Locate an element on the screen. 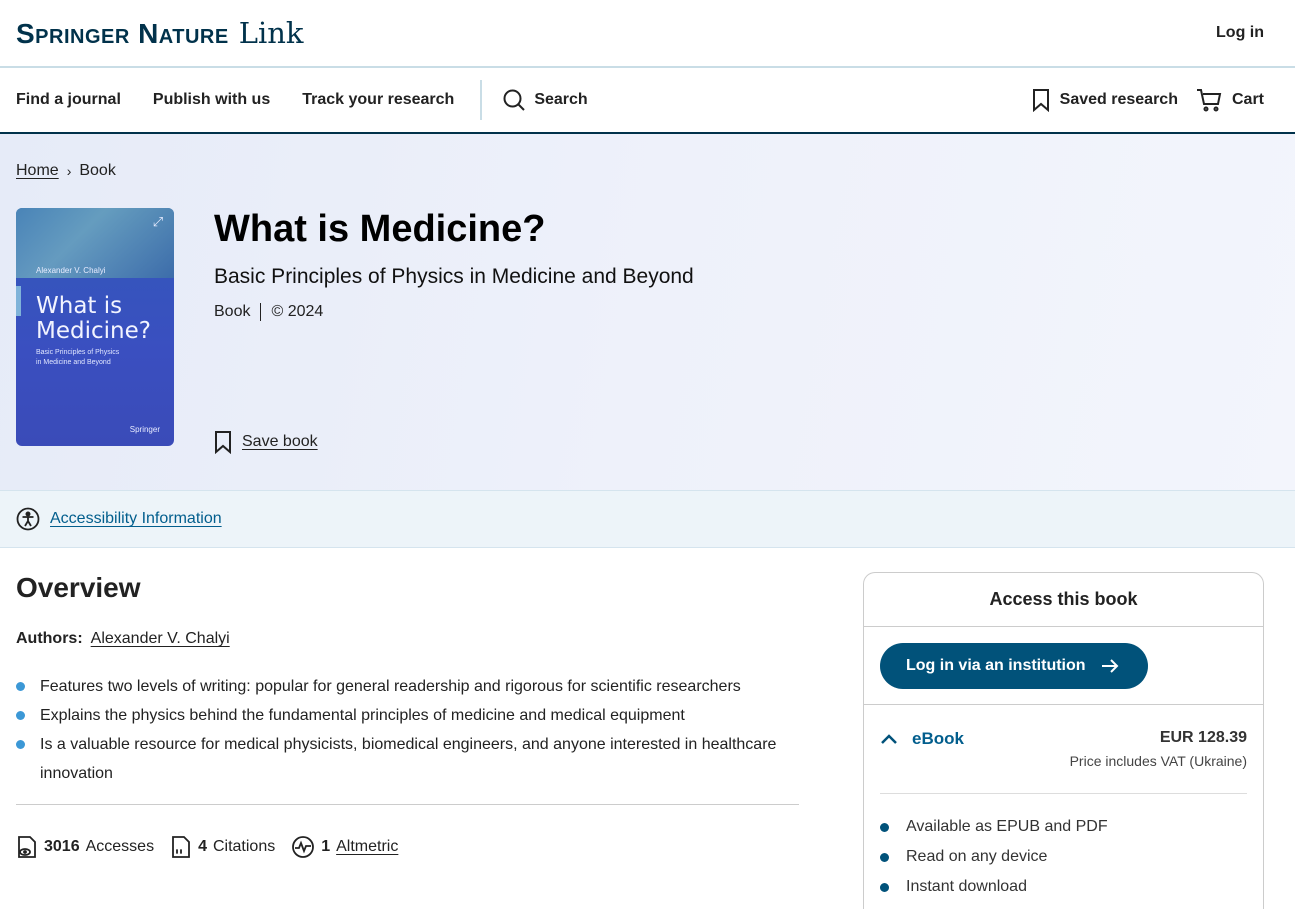 This screenshot has height=909, width=1295. brand-main: Springer Nature is located at coordinates (122, 33).